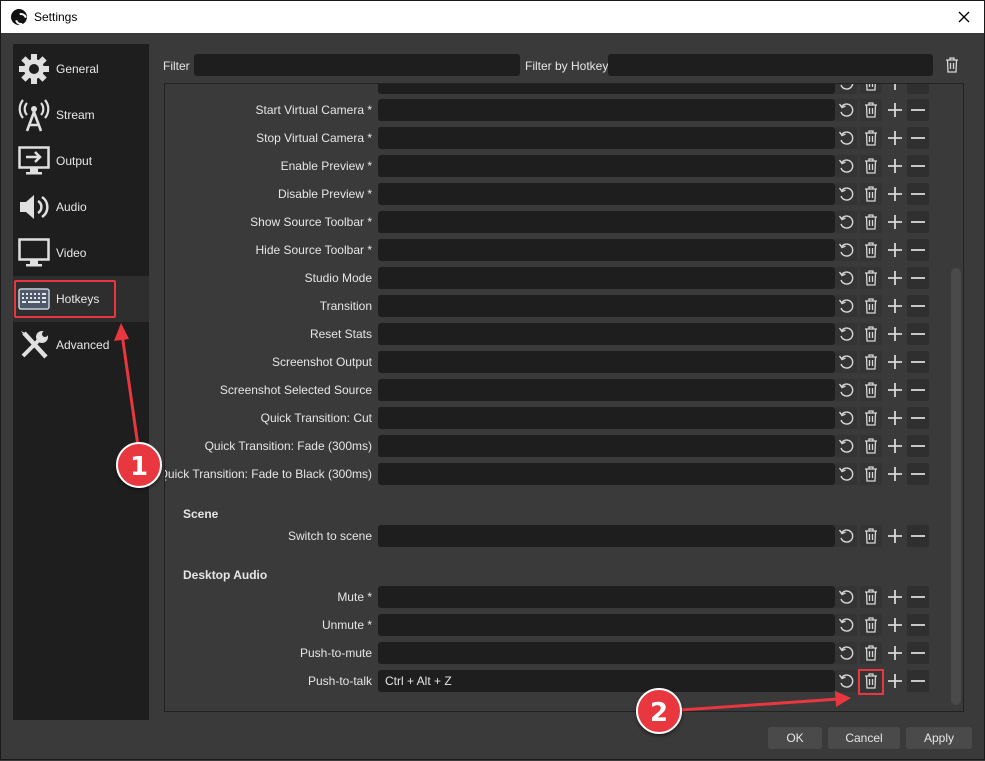 The width and height of the screenshot is (985, 761). I want to click on sidebar-item-video: Video, so click(81, 253).